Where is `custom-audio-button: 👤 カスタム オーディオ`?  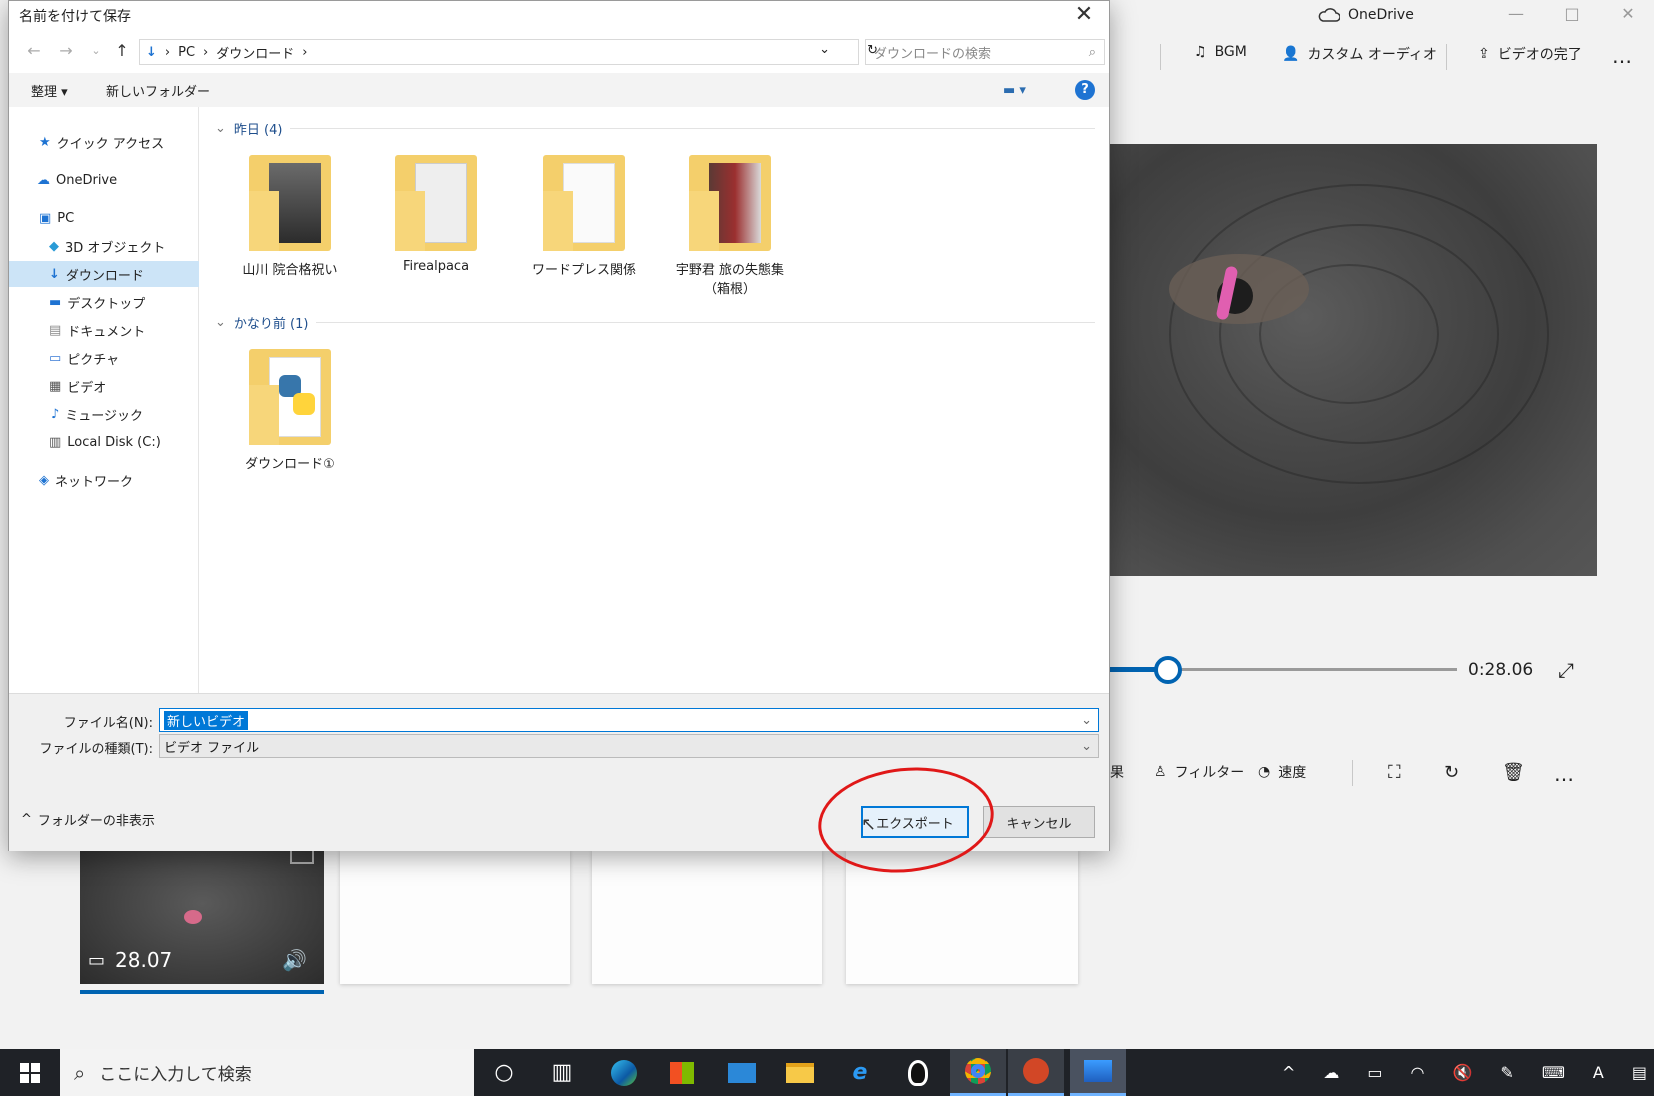
custom-audio-button: 👤 カスタム オーディオ is located at coordinates (1359, 54).